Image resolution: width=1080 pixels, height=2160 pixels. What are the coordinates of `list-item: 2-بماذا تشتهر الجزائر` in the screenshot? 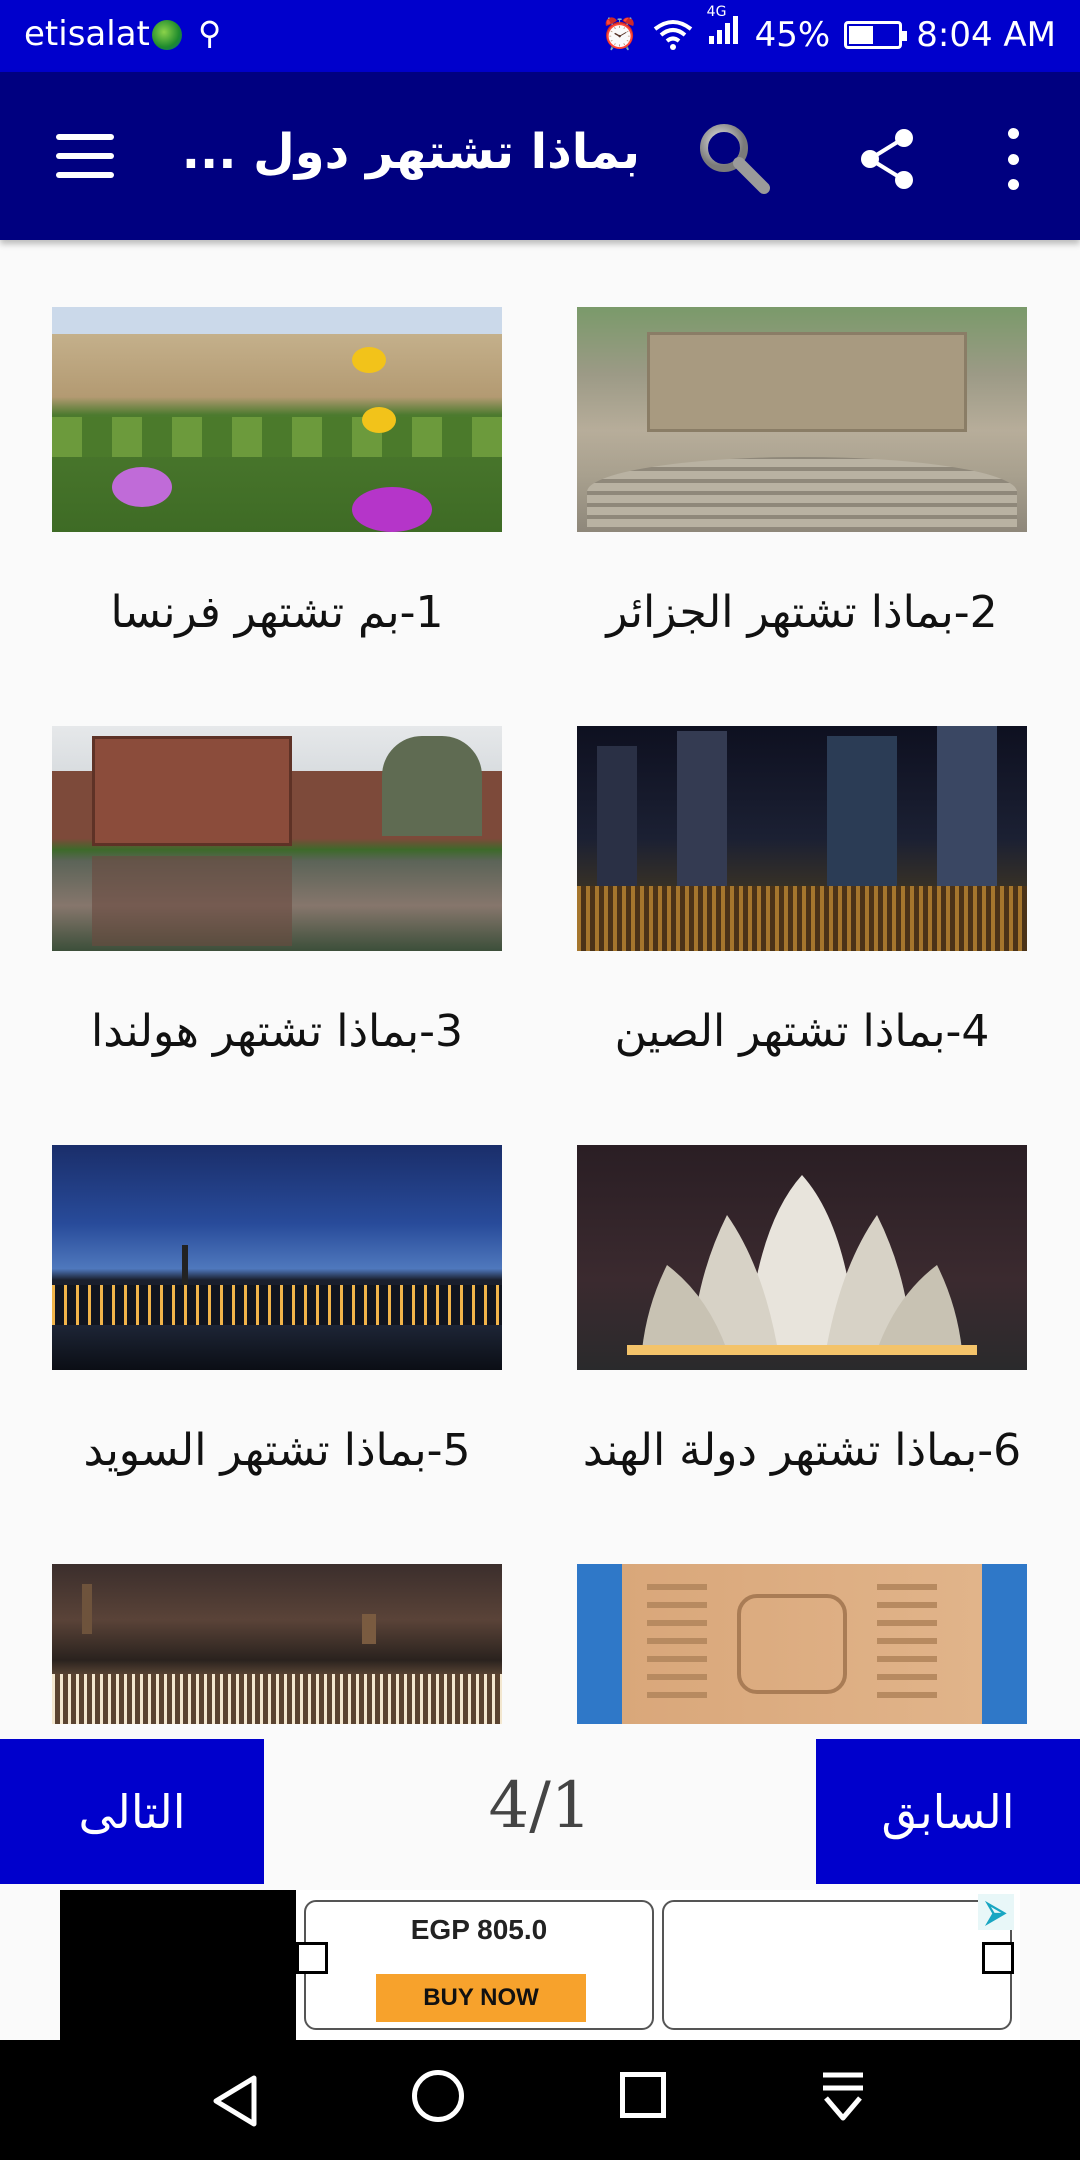 It's located at (802, 472).